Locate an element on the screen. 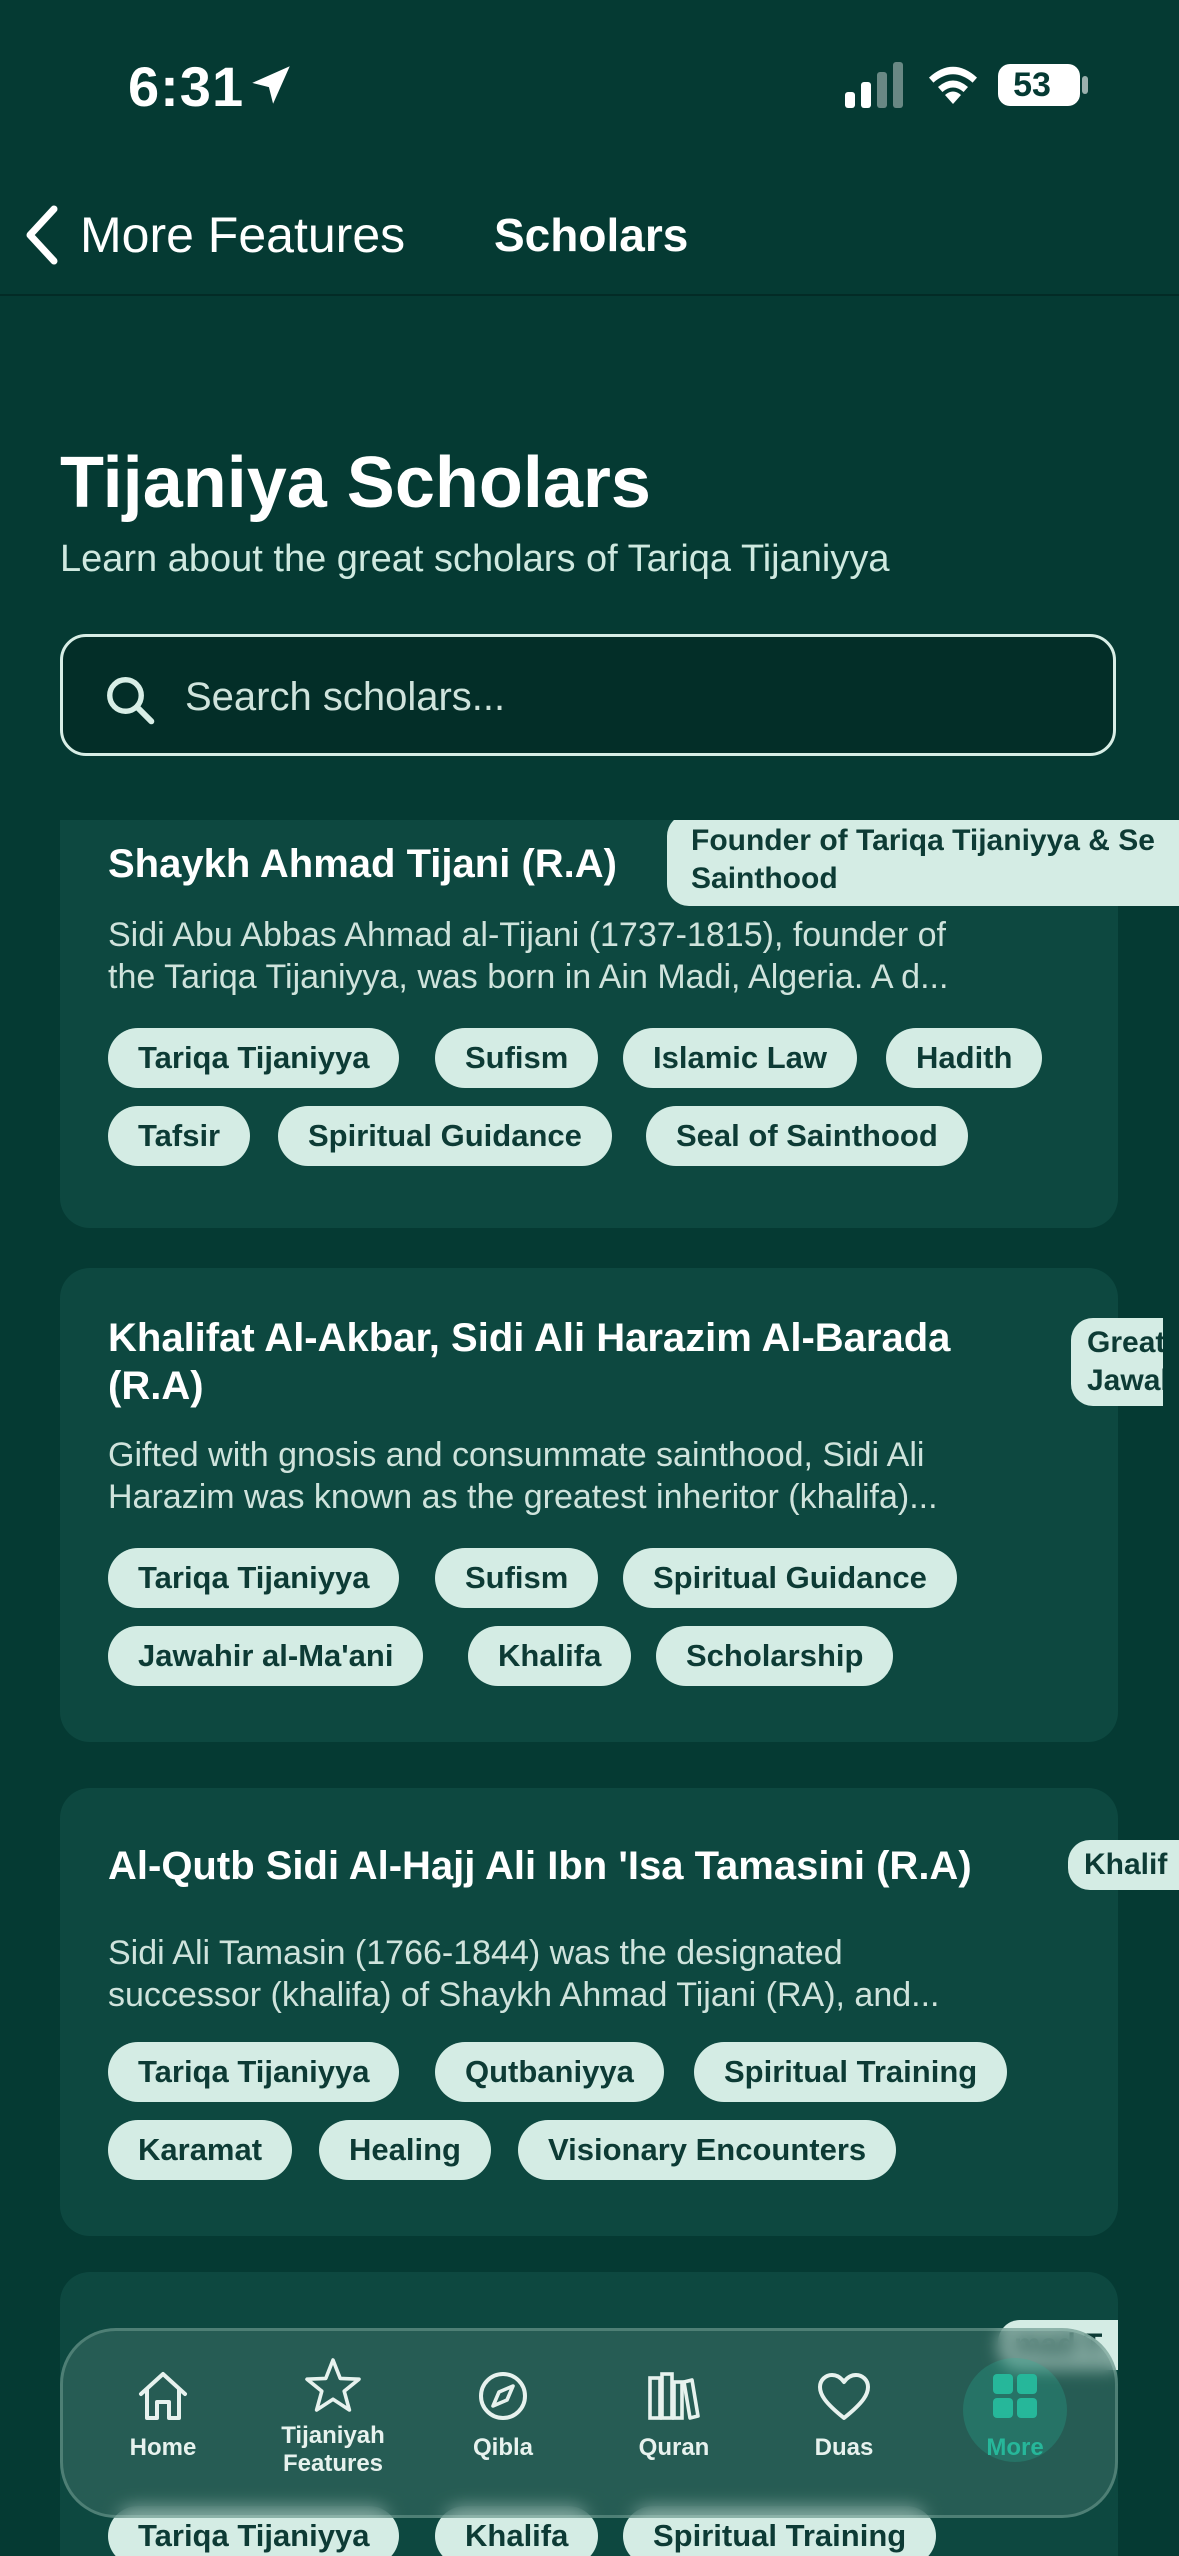 Image resolution: width=1179 pixels, height=2556 pixels. tag: Scholarship is located at coordinates (775, 1656).